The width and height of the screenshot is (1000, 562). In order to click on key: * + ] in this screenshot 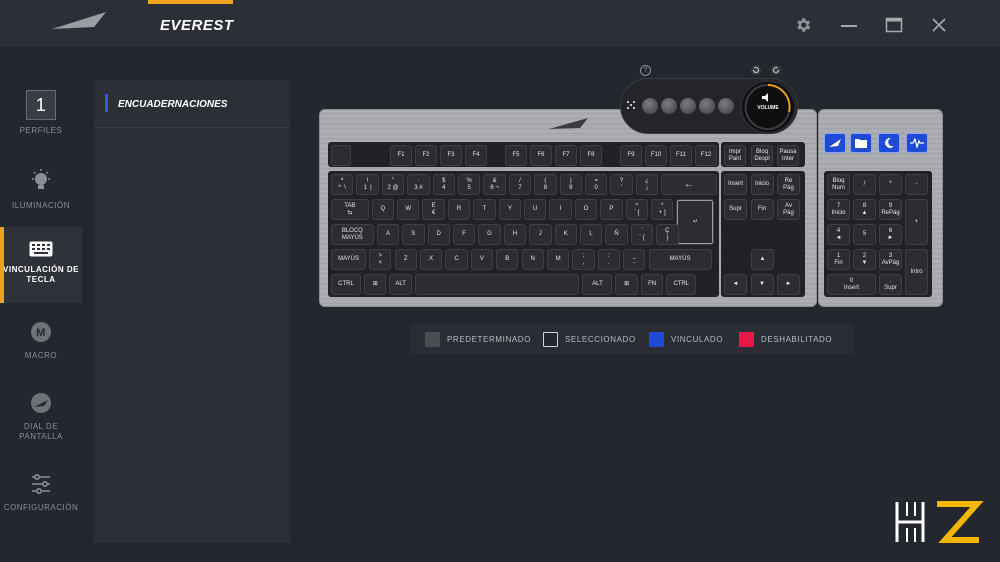, I will do `click(662, 209)`.